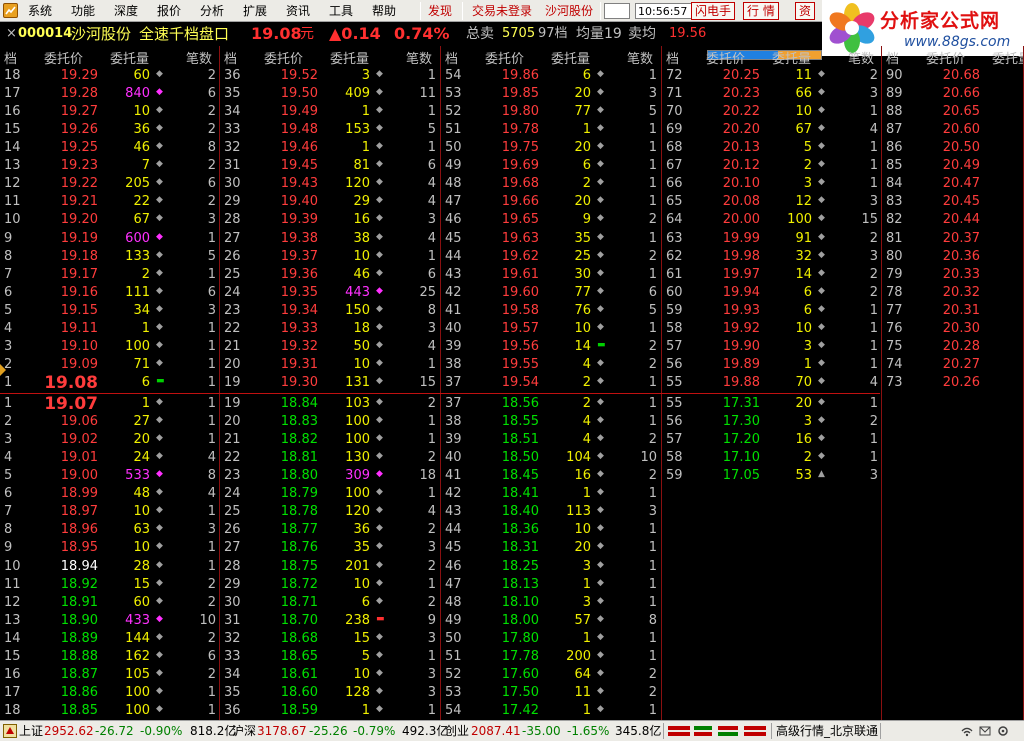 The height and width of the screenshot is (741, 1024). I want to click on order-row: 17 19.28 840 ◆ 6, so click(109, 94).